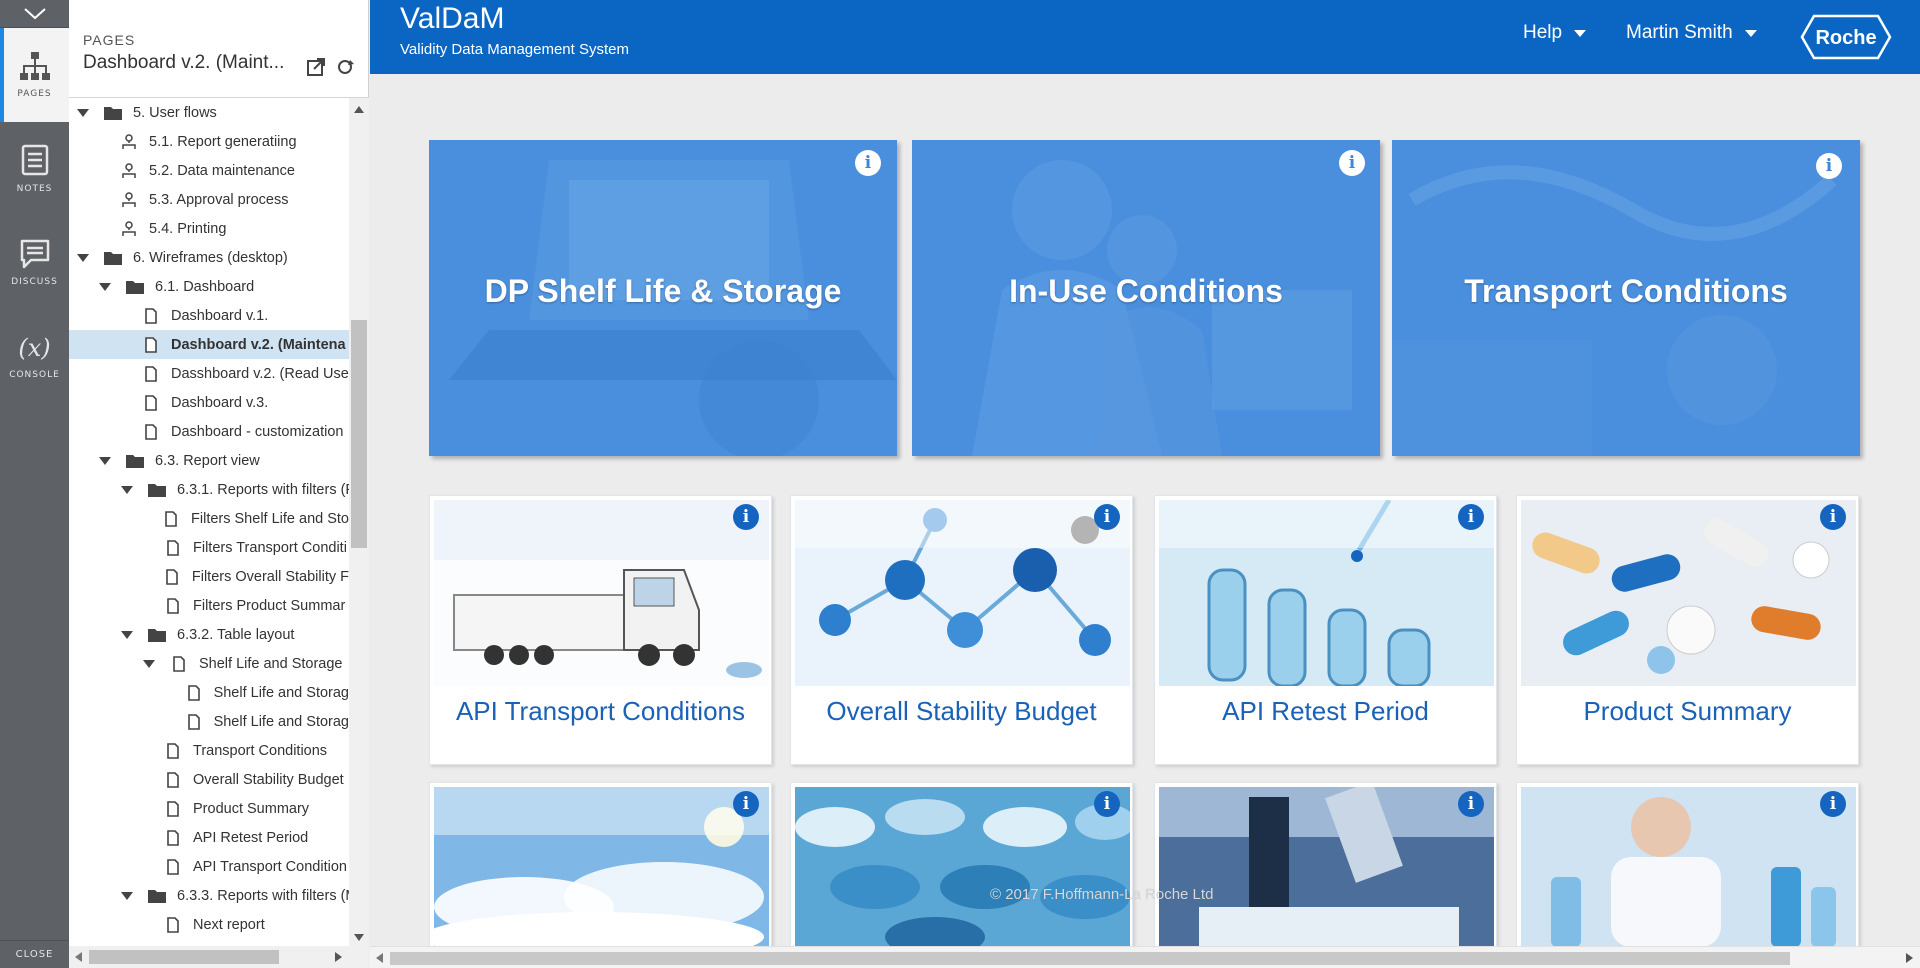 The image size is (1920, 968). I want to click on tree-folder: 6.3. Report view, so click(209, 460).